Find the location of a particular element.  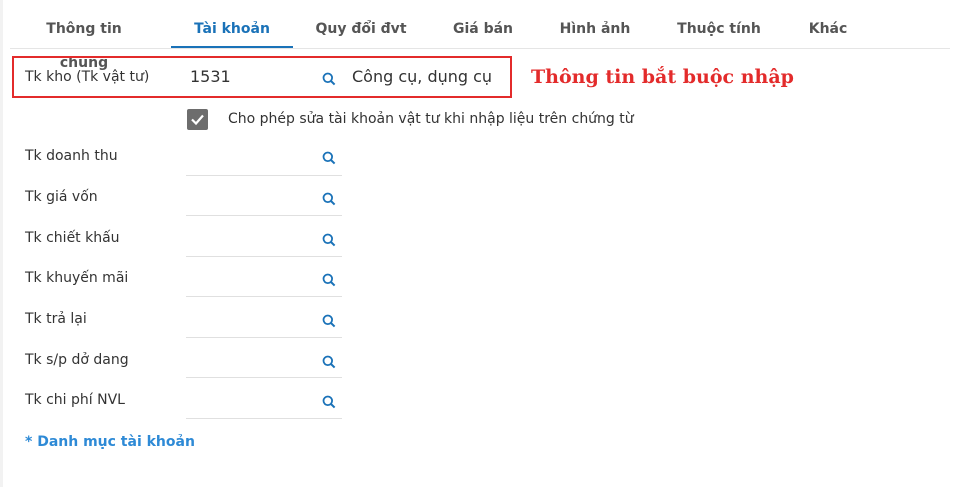

check-icon is located at coordinates (197, 120).